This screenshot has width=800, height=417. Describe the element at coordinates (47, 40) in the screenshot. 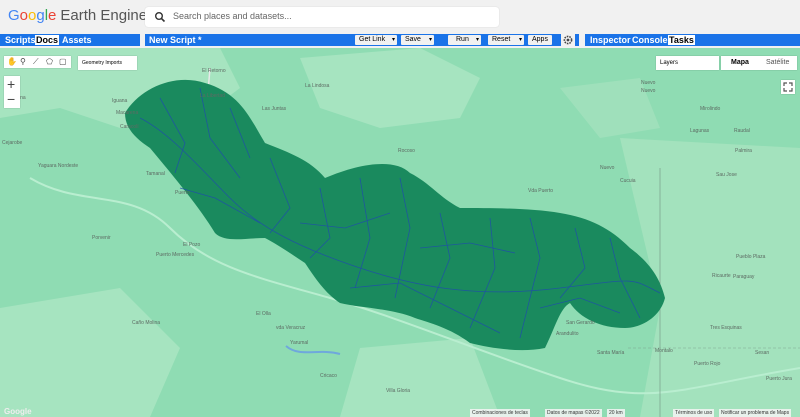

I see `tab-docs: Docs` at that location.